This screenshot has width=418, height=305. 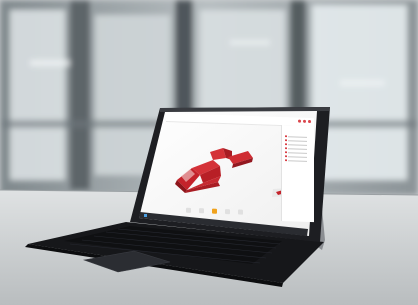 I want to click on section-tool-icon, so click(x=214, y=211).